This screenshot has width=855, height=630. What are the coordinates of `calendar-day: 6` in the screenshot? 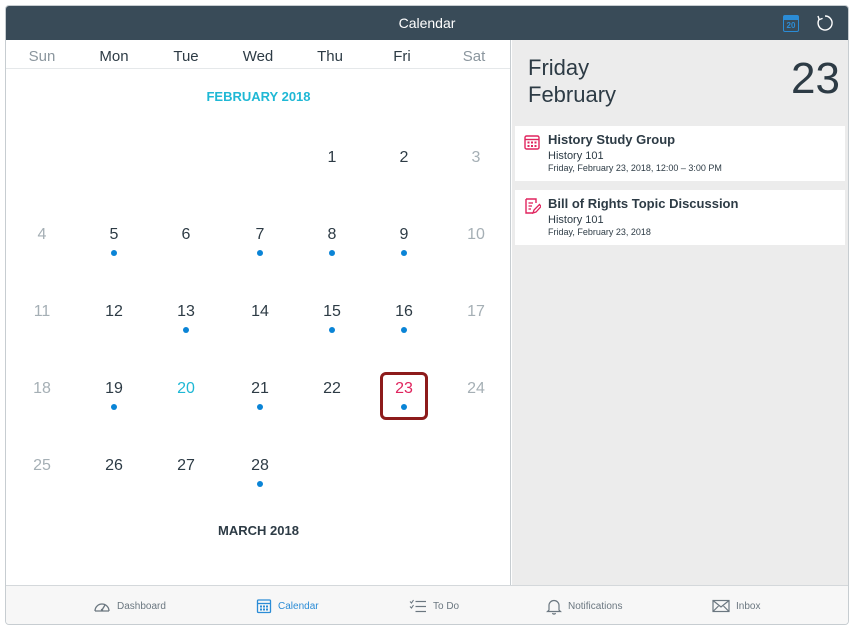 It's located at (186, 242).